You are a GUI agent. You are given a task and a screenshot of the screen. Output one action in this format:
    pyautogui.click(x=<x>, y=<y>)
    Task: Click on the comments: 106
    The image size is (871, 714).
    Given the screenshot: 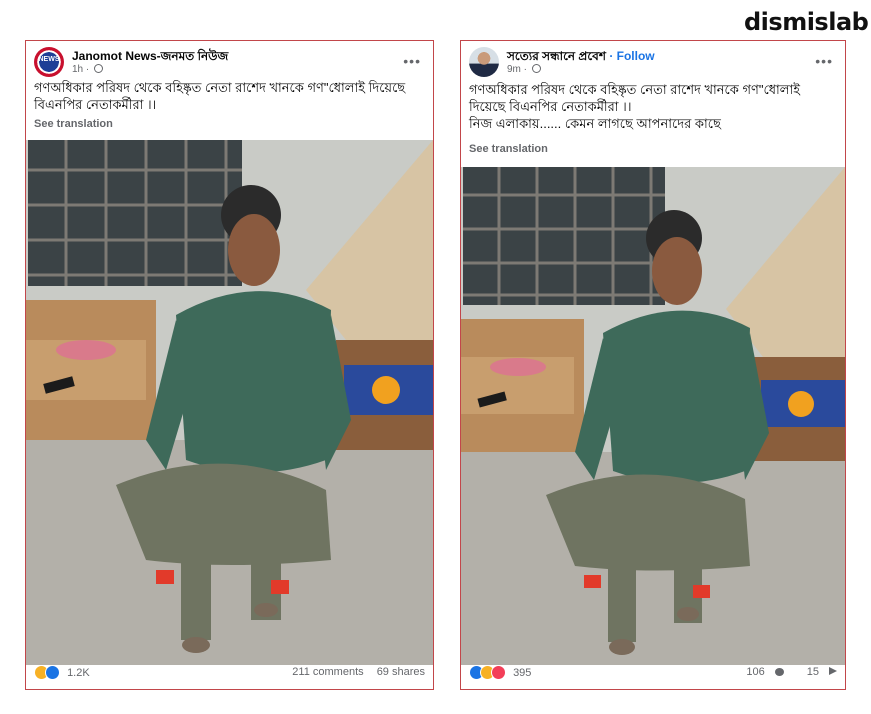 What is the action you would take?
    pyautogui.click(x=760, y=672)
    